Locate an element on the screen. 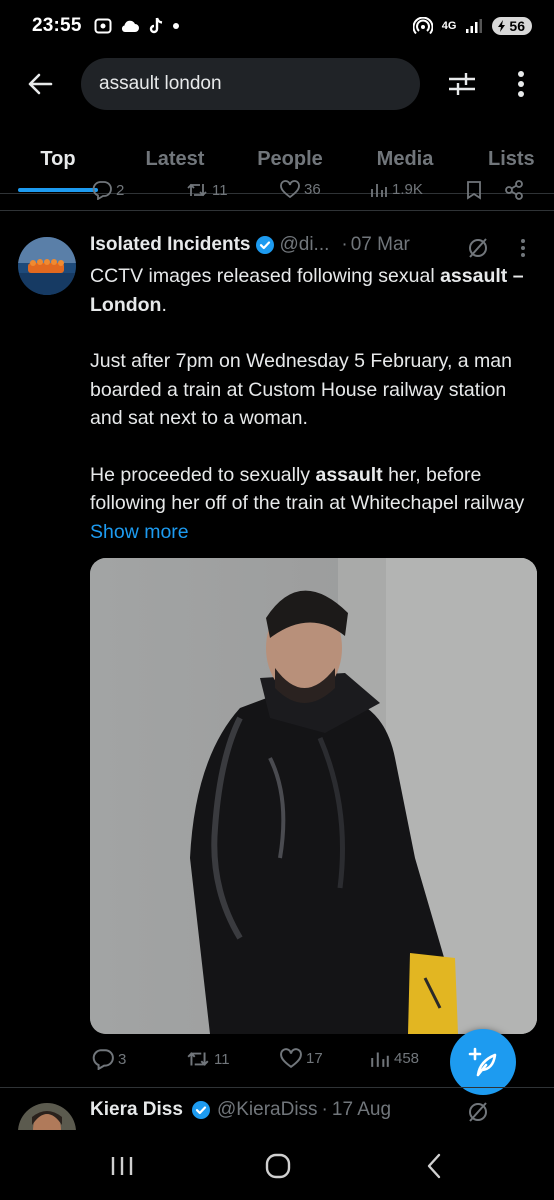  home-button is located at coordinates (278, 1166).